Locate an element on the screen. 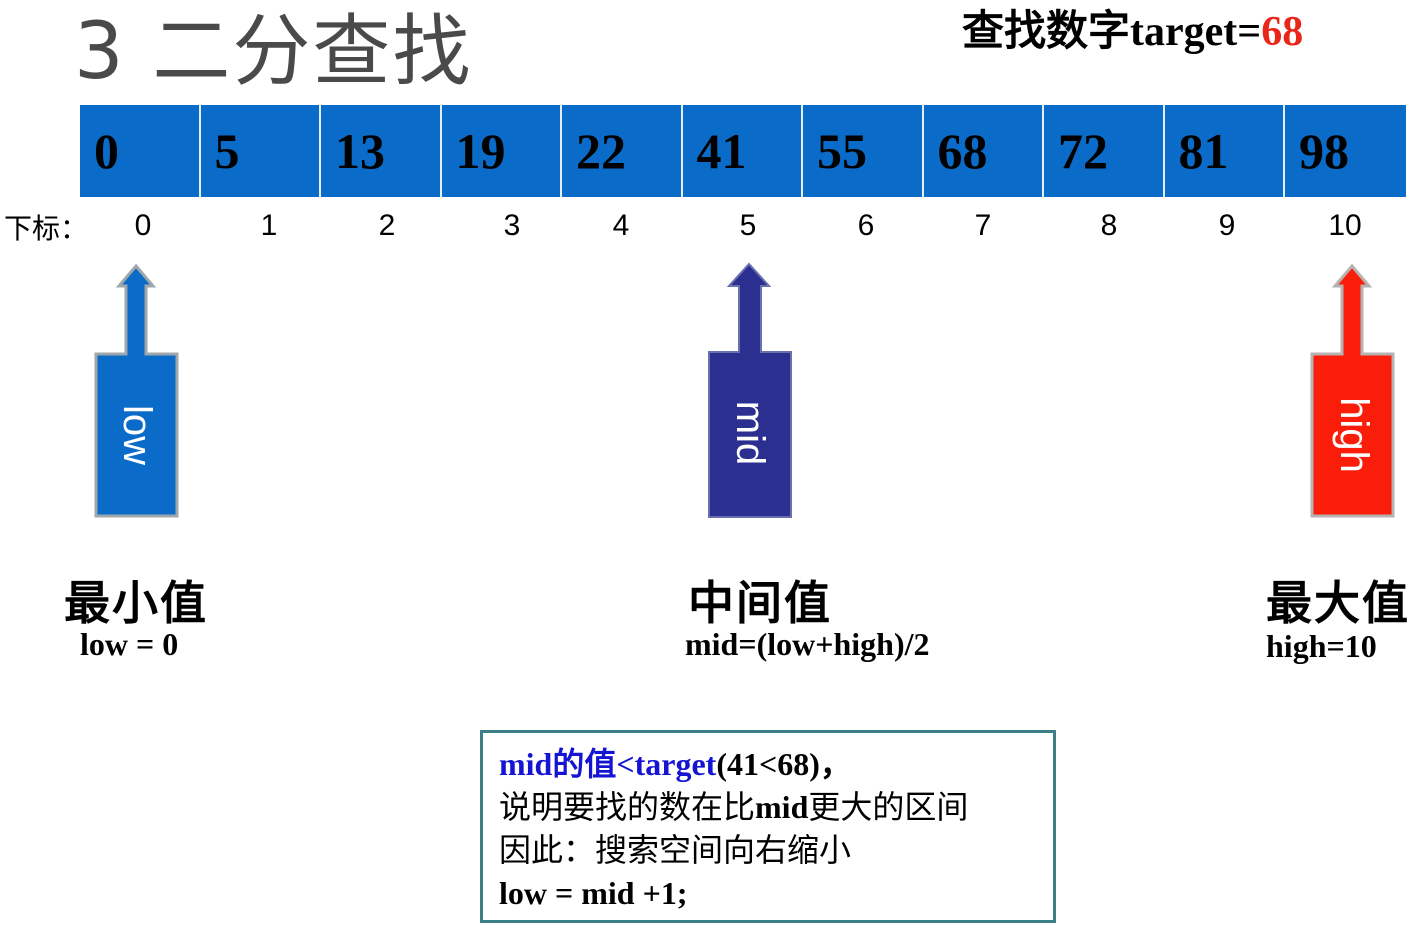 The width and height of the screenshot is (1416, 933). array-index: 1 is located at coordinates (269, 225).